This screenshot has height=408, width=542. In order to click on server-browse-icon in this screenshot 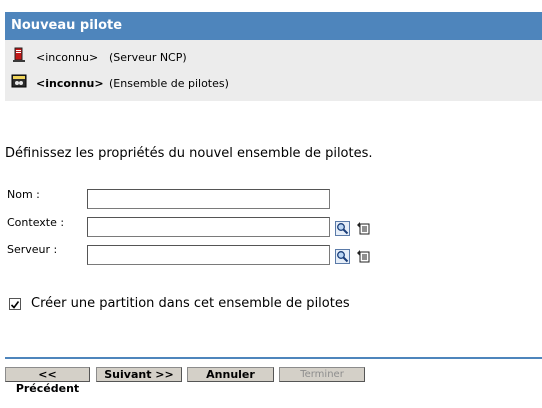, I will do `click(342, 256)`.